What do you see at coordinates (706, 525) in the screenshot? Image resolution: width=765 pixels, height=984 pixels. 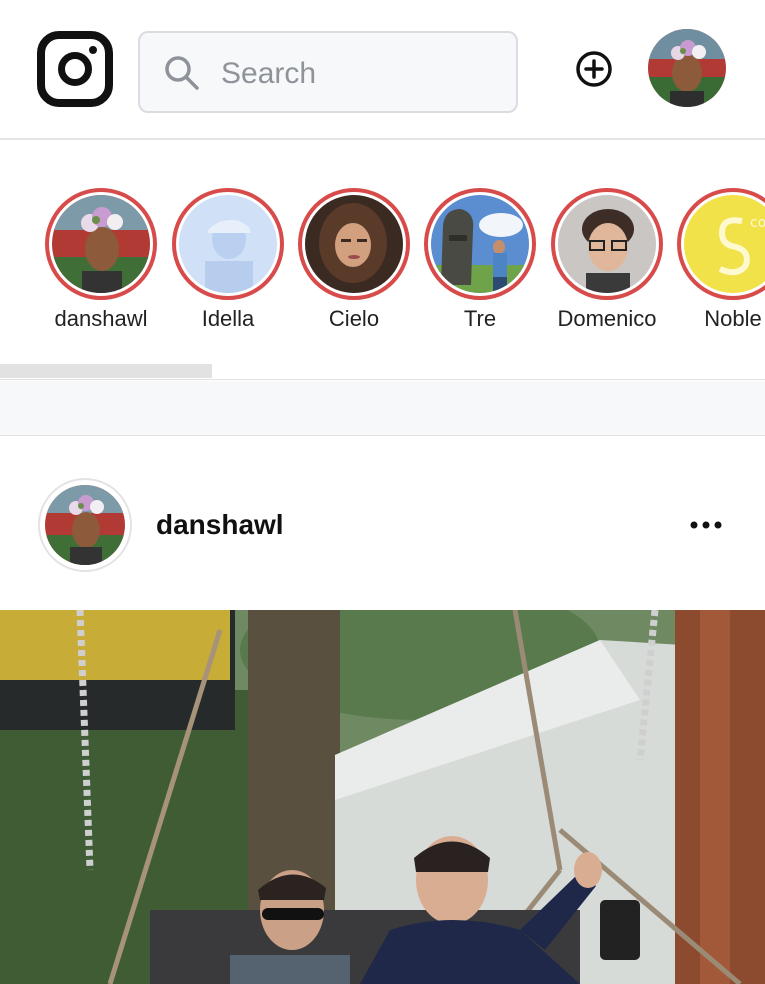 I see `more-horizontal-icon` at bounding box center [706, 525].